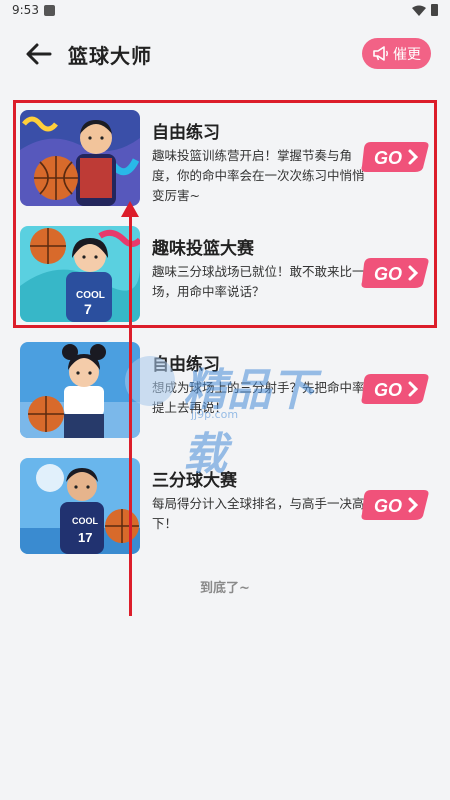  Describe the element at coordinates (130, 415) in the screenshot. I see `annotation-arrow-line` at that location.